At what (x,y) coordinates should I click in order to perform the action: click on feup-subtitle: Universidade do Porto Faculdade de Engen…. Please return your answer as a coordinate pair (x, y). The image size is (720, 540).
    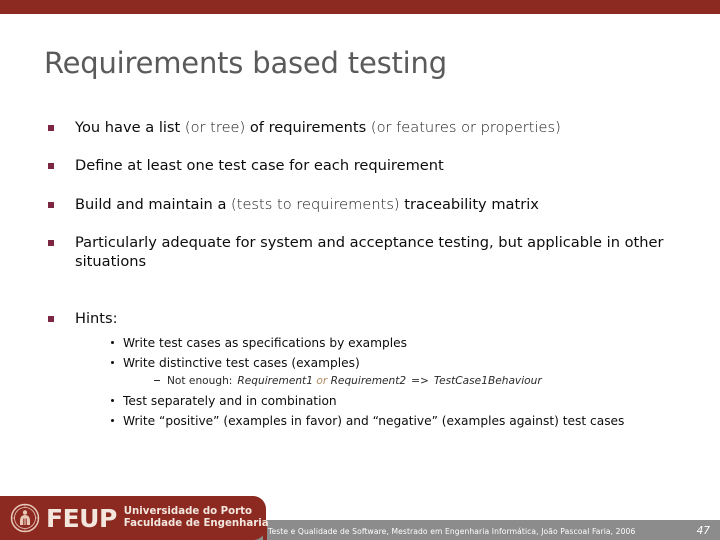
    Looking at the image, I should click on (196, 518).